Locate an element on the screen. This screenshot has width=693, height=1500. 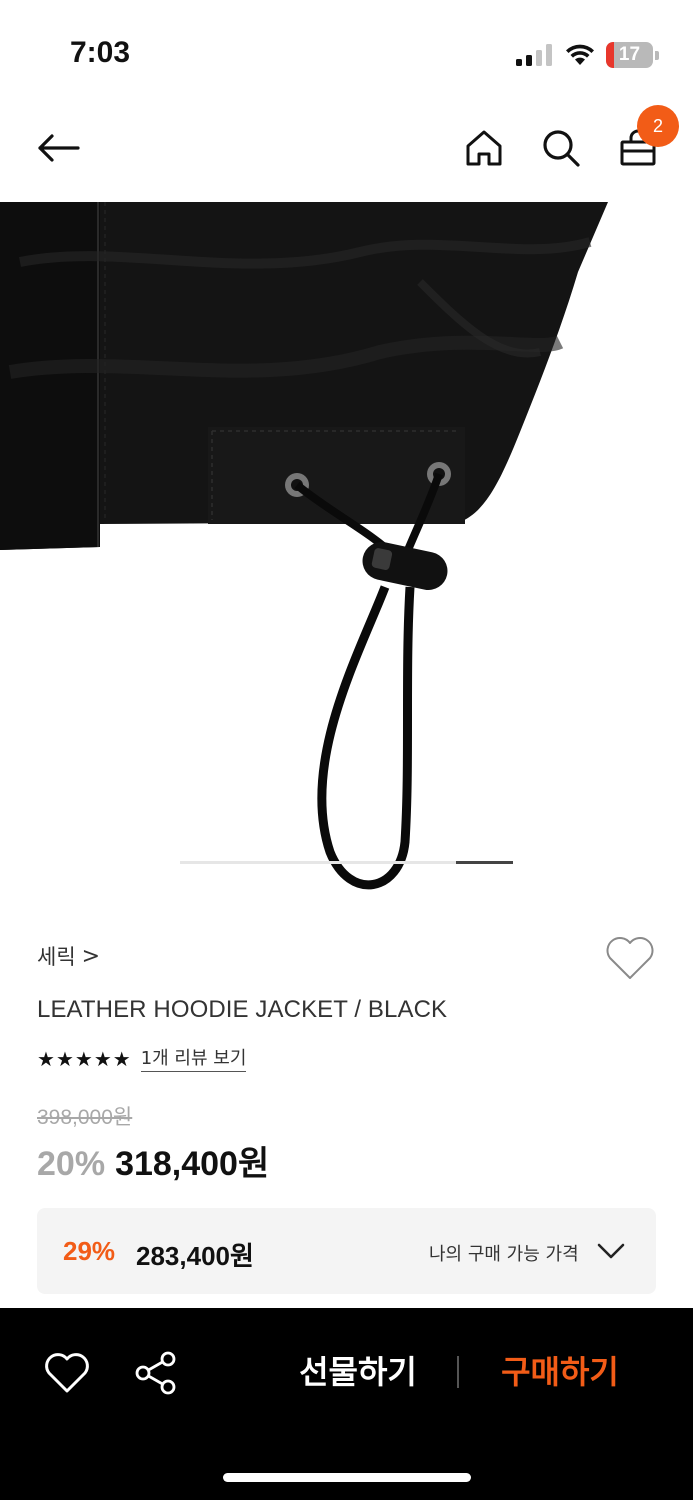
gift-button: 선물하기 is located at coordinates (358, 1372).